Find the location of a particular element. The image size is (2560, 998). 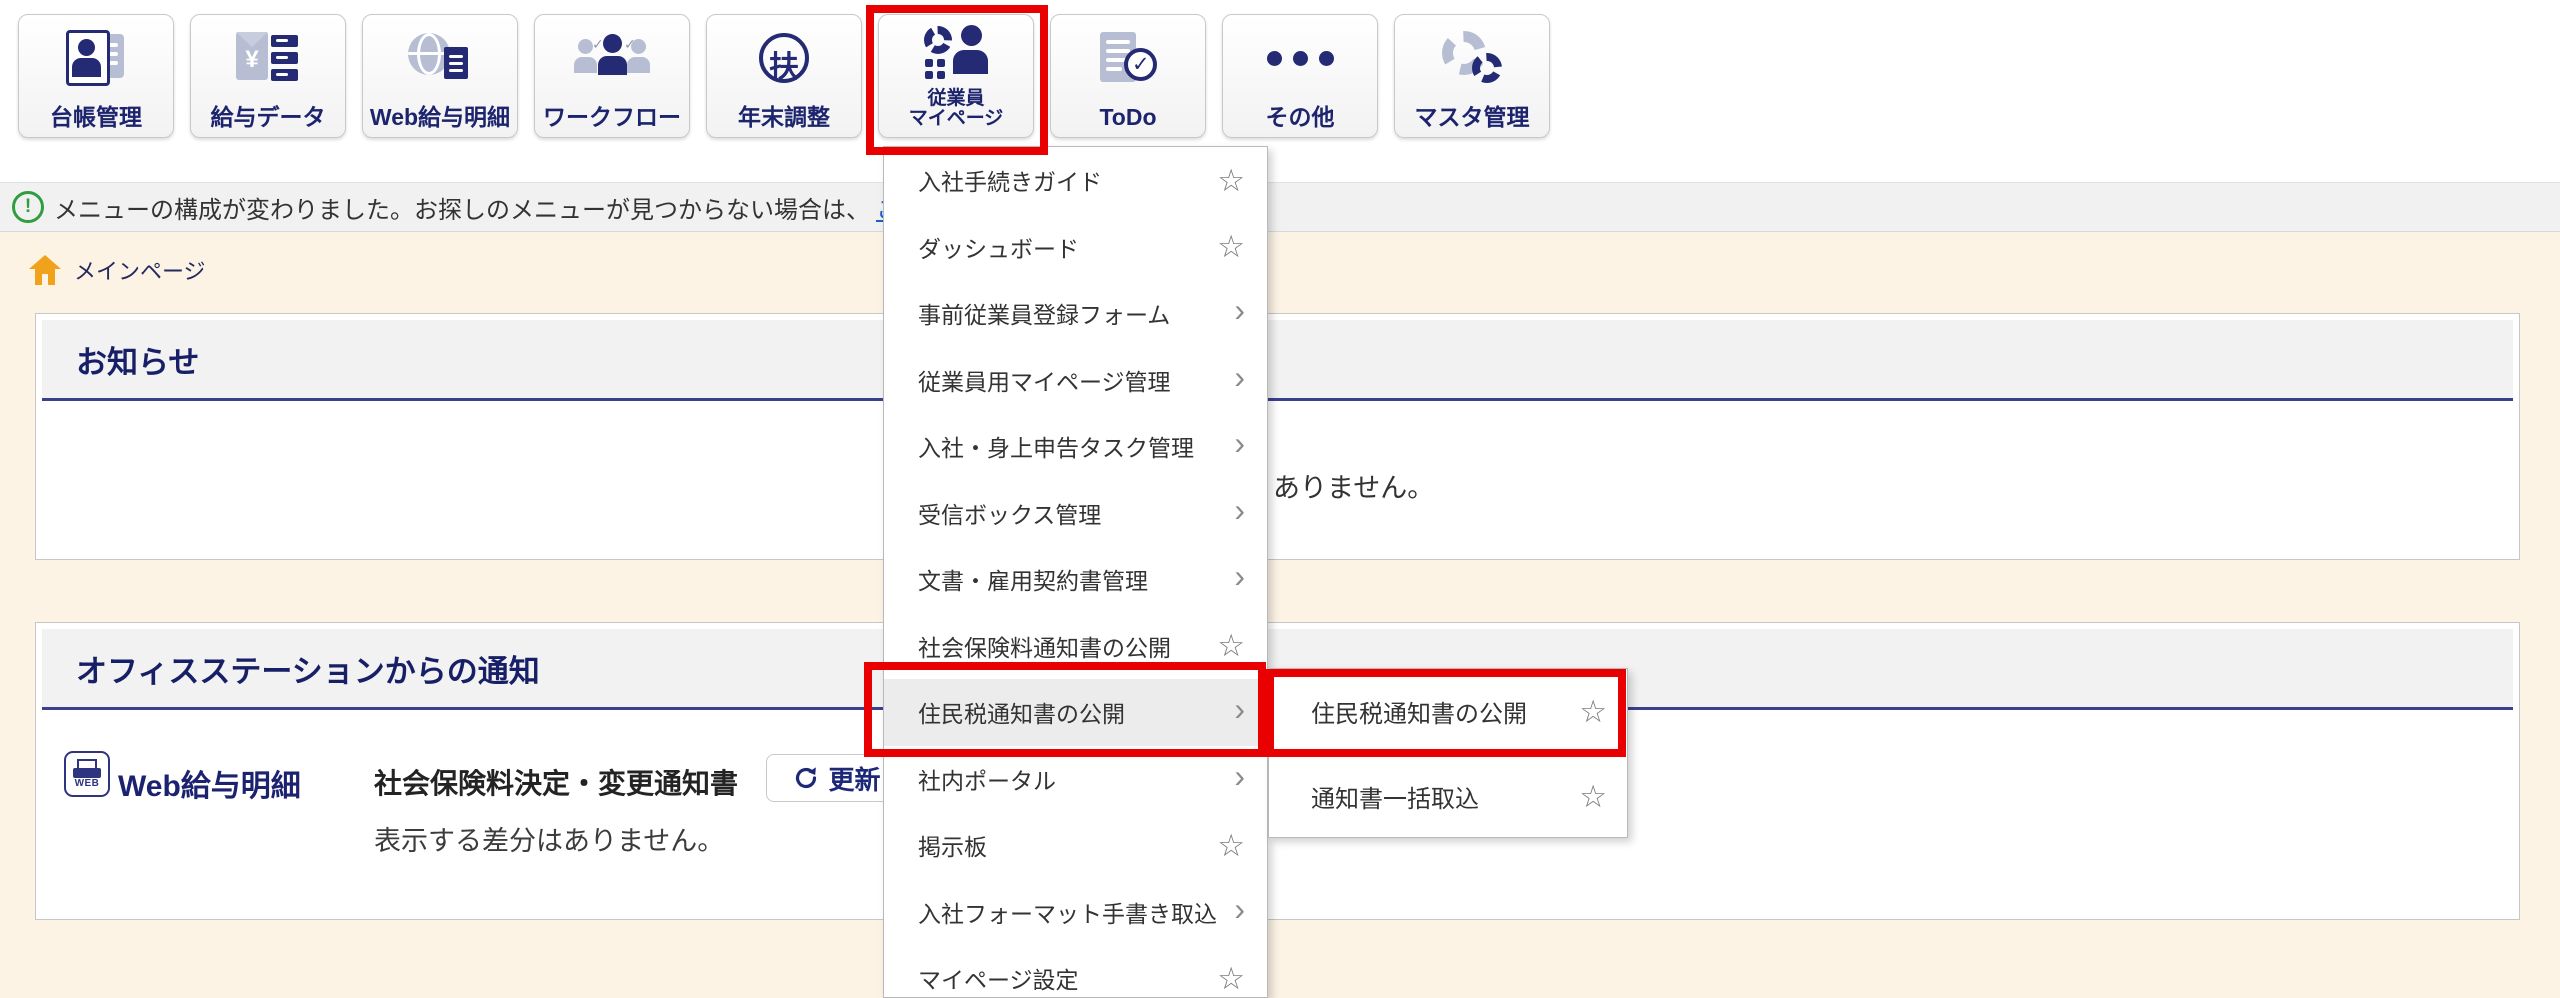

master-settings-icon is located at coordinates (1472, 58).